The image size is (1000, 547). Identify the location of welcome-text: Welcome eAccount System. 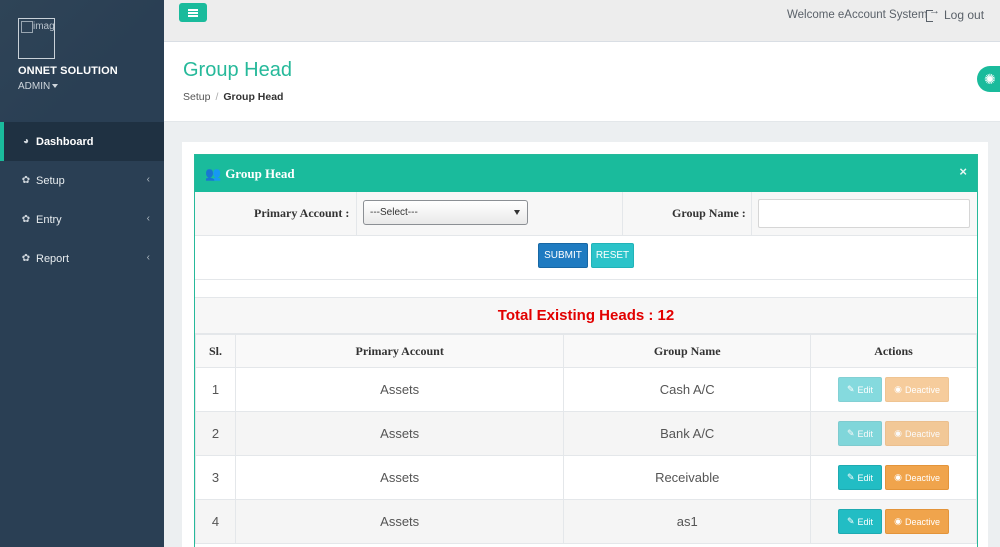
(857, 15).